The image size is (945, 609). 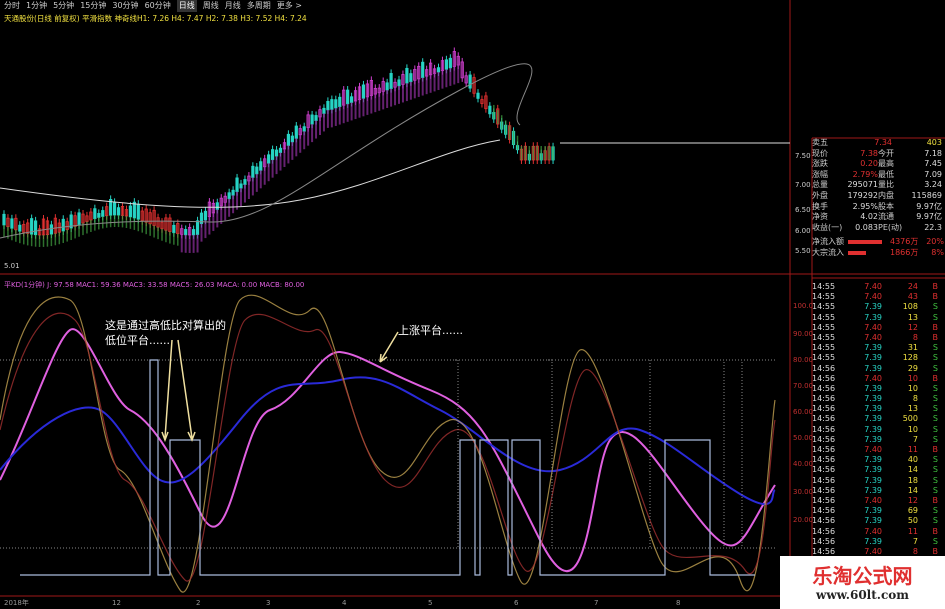 What do you see at coordinates (904, 242) in the screenshot?
I see `flow-value: 4376万` at bounding box center [904, 242].